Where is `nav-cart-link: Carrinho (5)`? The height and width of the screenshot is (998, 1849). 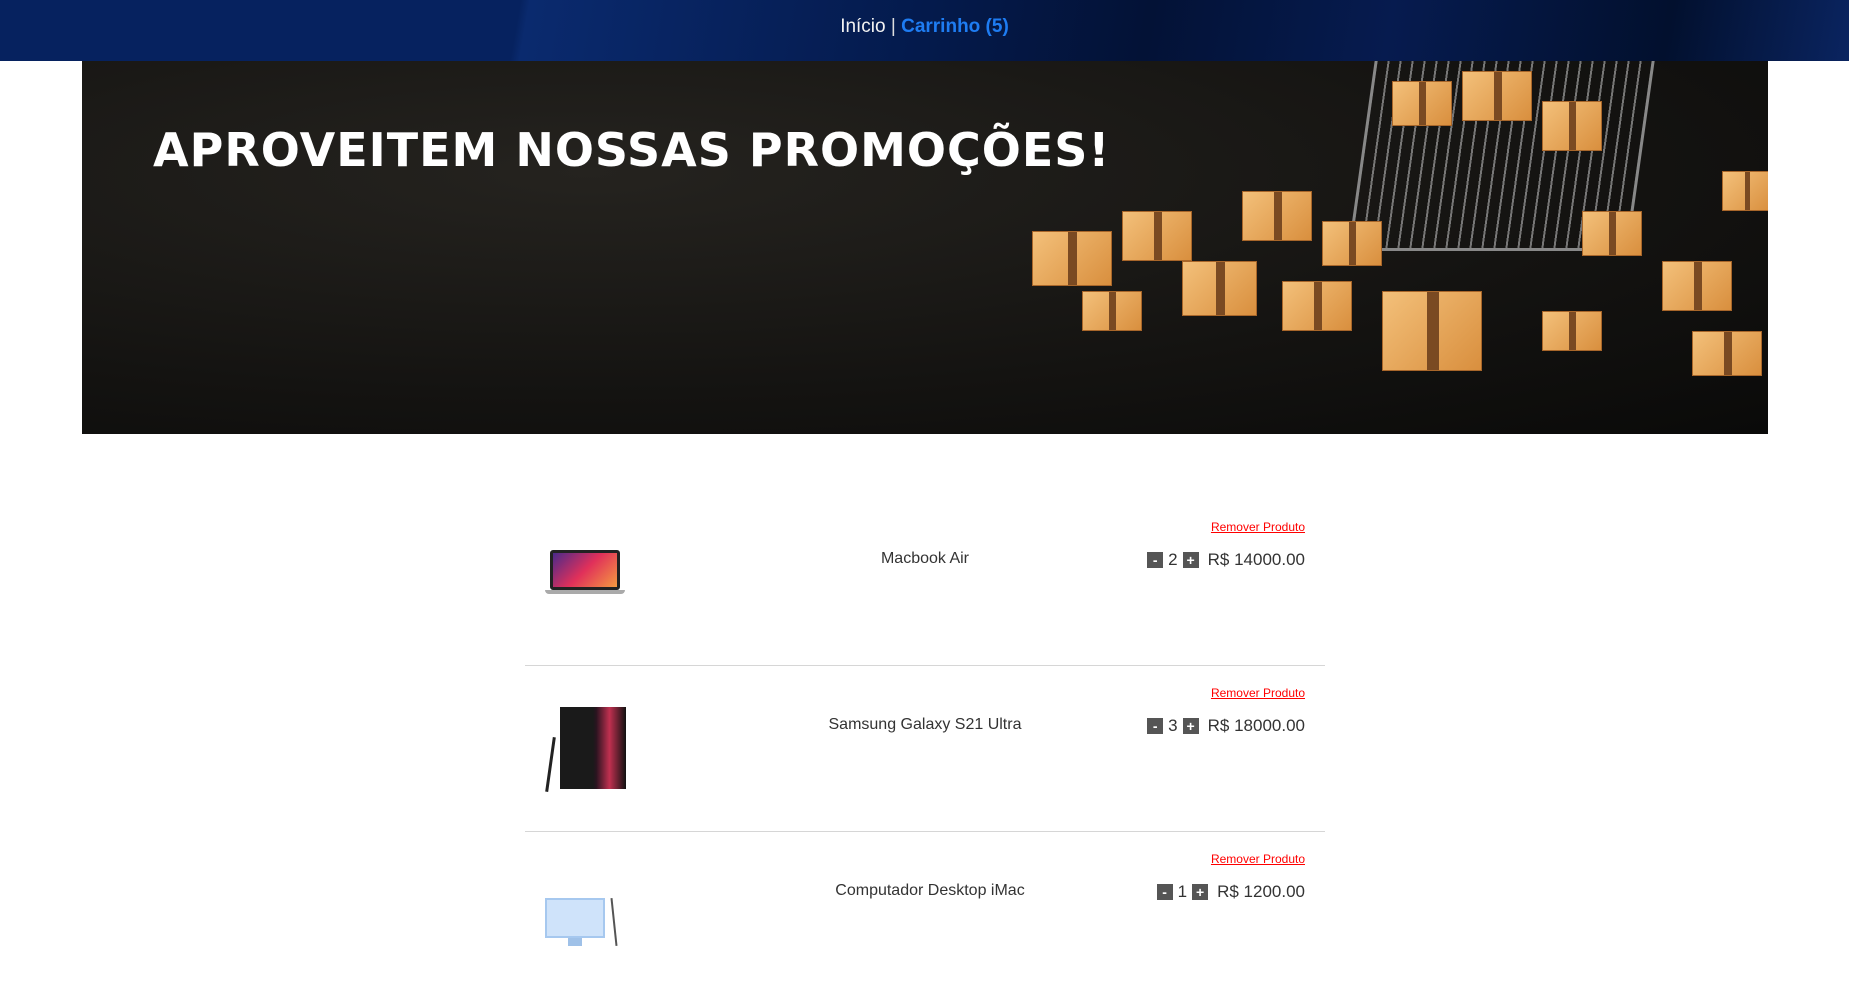
nav-cart-link: Carrinho (5) is located at coordinates (955, 26).